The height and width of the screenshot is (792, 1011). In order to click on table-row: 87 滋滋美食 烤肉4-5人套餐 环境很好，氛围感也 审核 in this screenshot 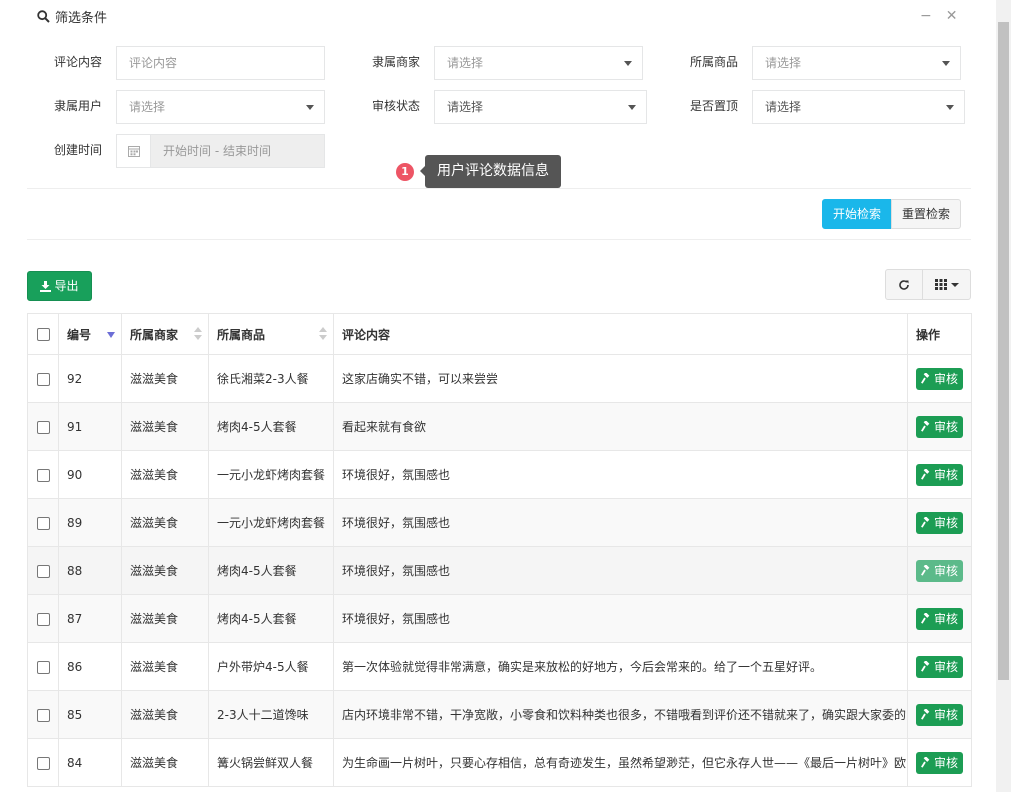, I will do `click(499, 618)`.